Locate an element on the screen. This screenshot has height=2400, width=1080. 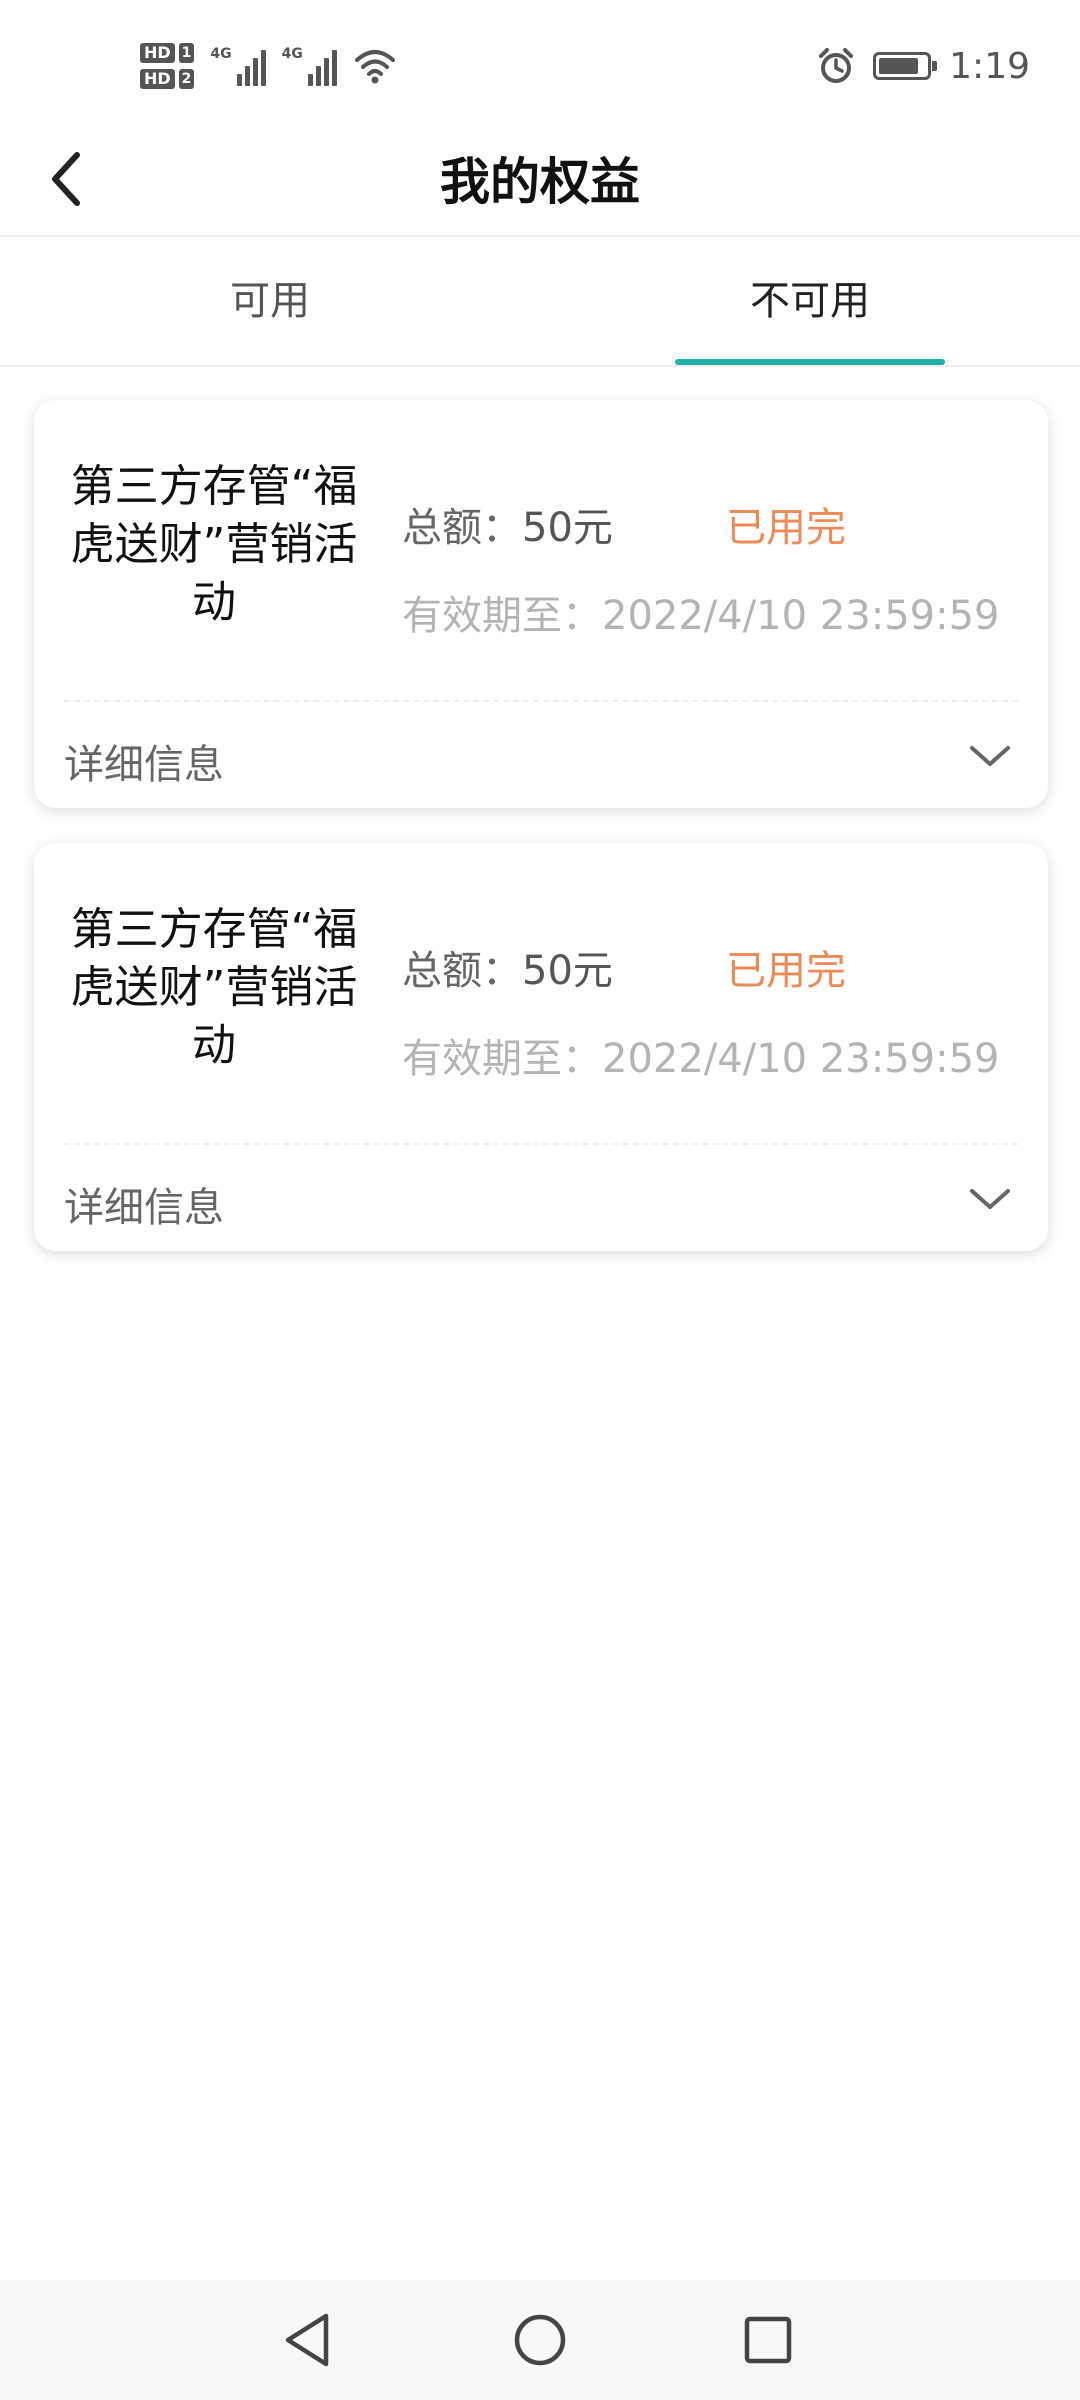
tab-unavailable: 不可用 is located at coordinates (810, 301).